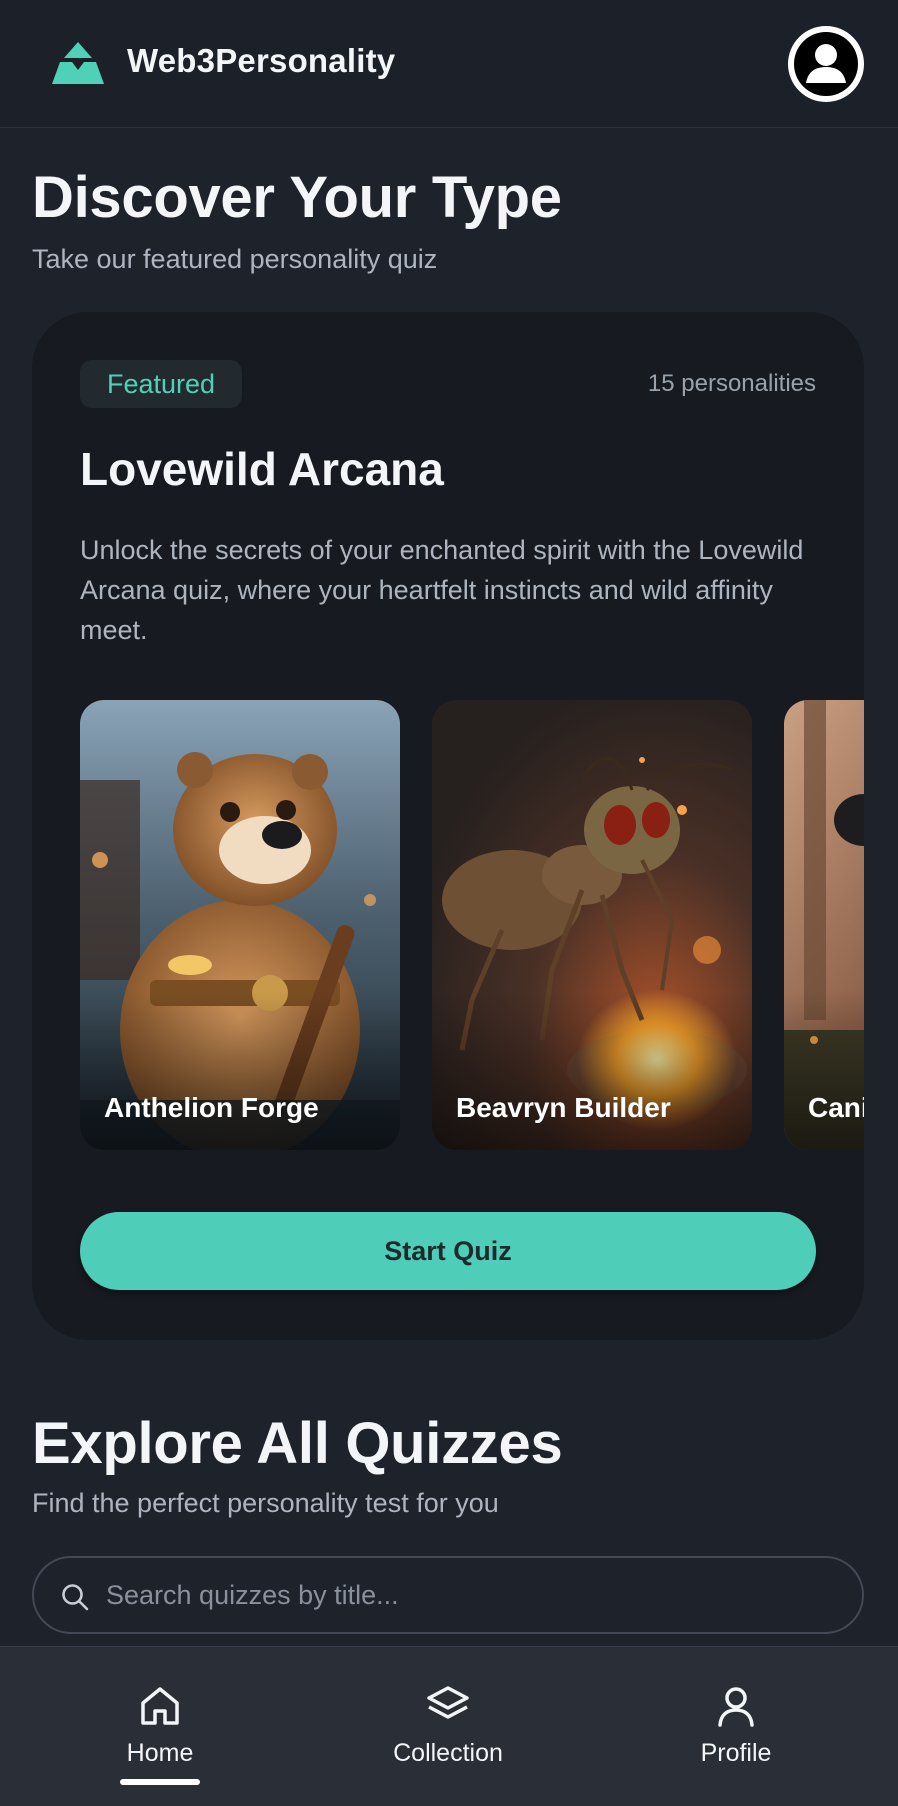 Image resolution: width=898 pixels, height=1806 pixels. I want to click on search-bar, so click(448, 1595).